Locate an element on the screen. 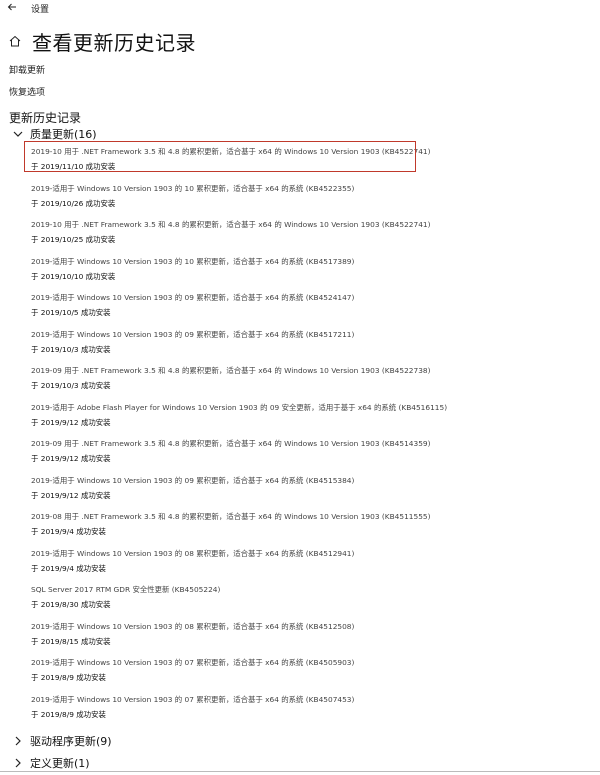 This screenshot has height=775, width=600. update-status: 于 2019/11/10 成功安装 is located at coordinates (73, 166).